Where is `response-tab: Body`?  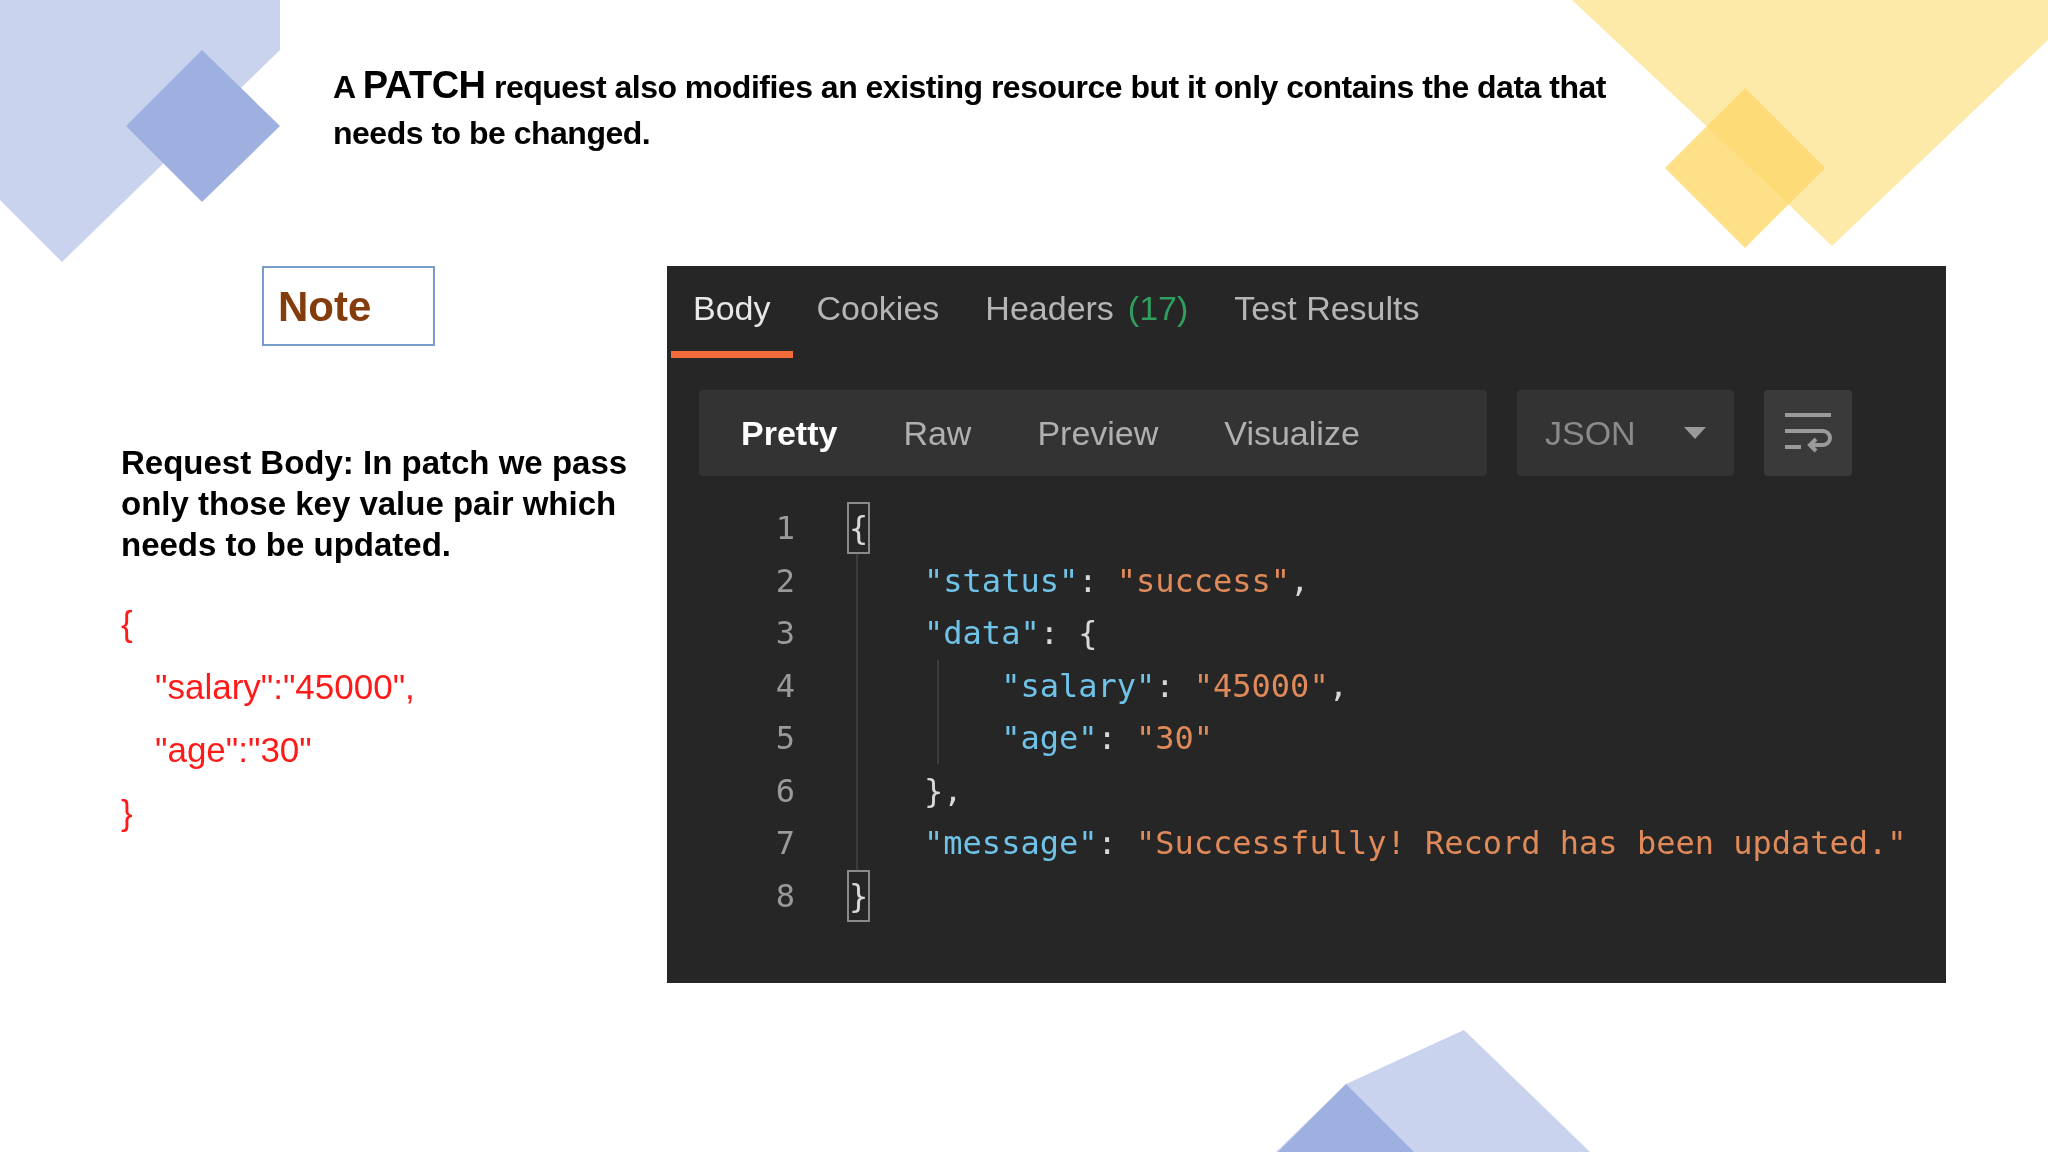
response-tab: Body is located at coordinates (732, 312).